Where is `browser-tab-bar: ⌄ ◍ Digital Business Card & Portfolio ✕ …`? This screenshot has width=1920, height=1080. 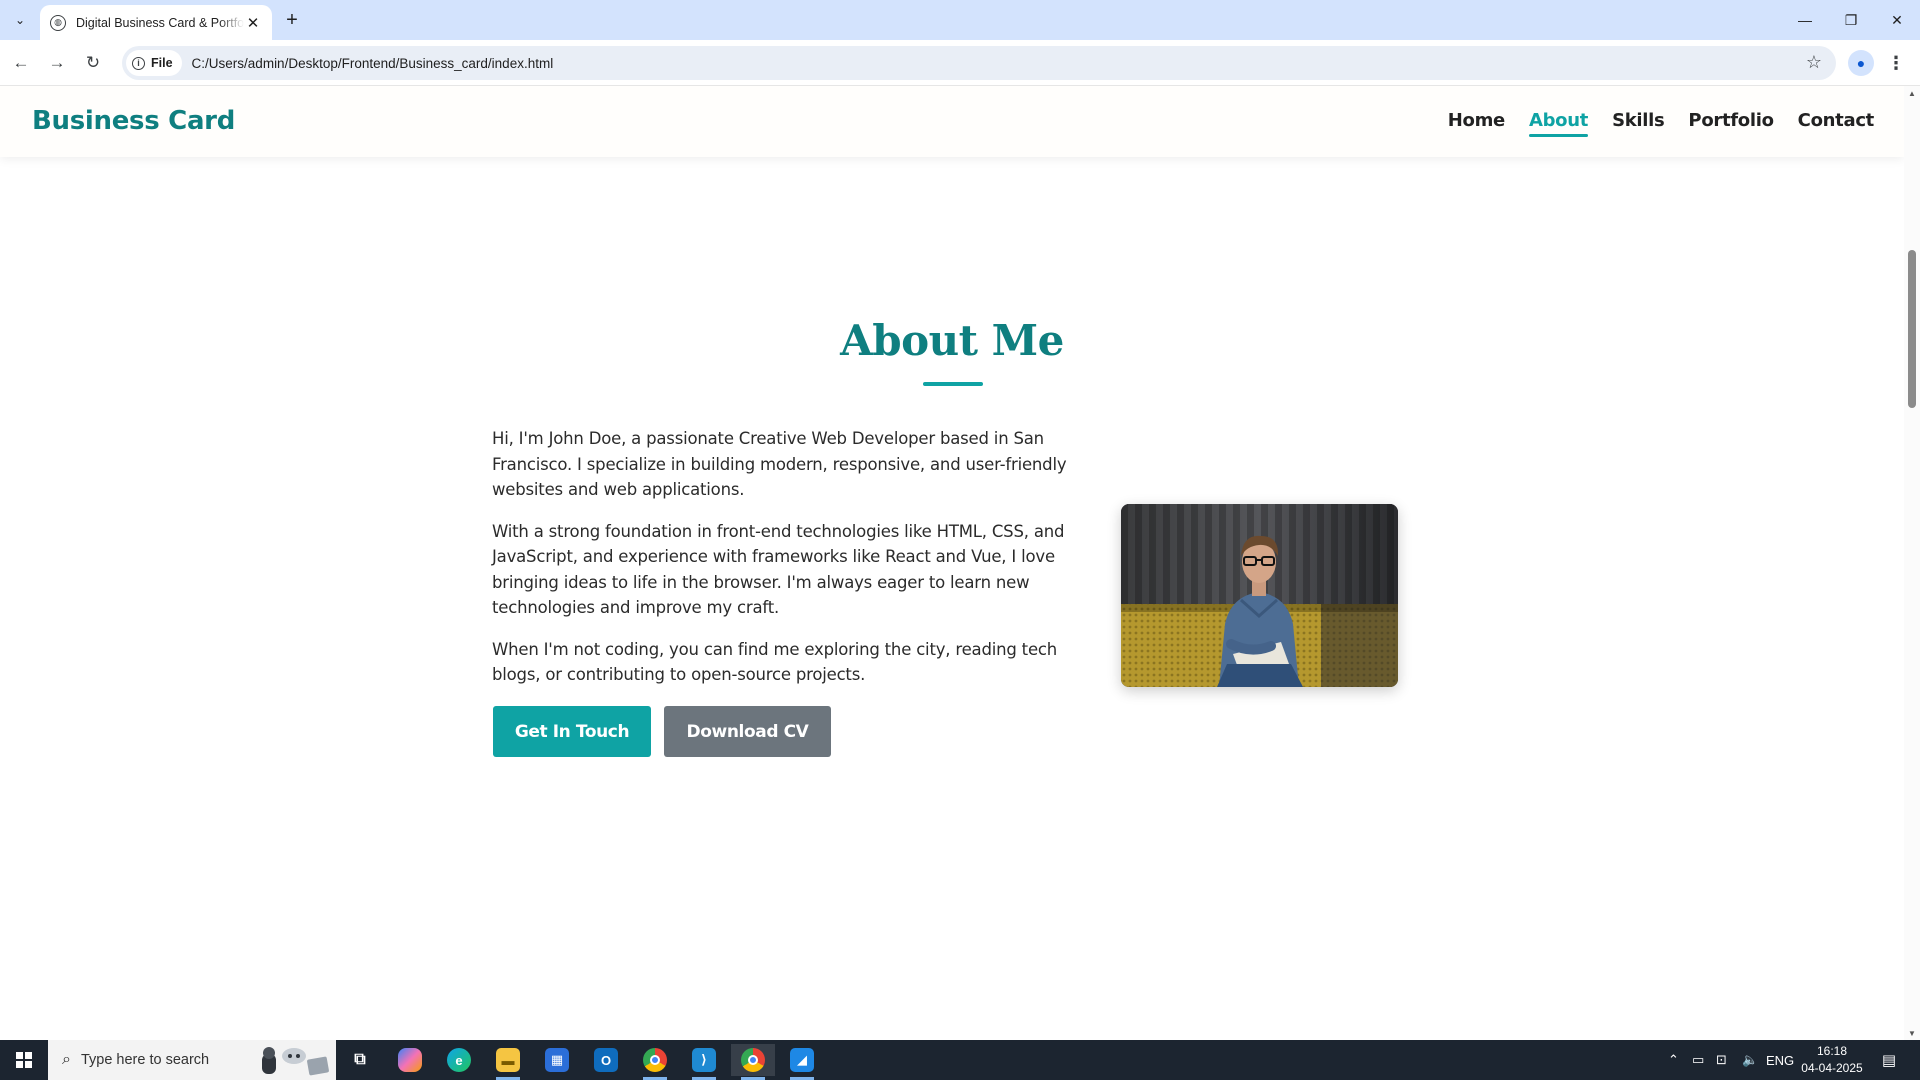
browser-tab-bar: ⌄ ◍ Digital Business Card & Portfolio ✕ … is located at coordinates (960, 20).